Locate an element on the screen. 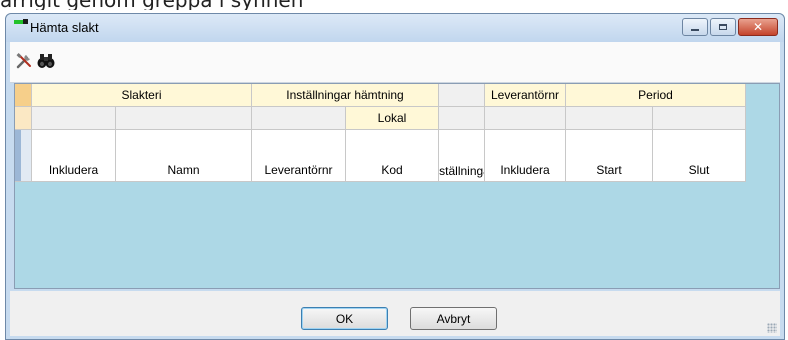 This screenshot has height=340, width=788. window-controls: ✕ is located at coordinates (729, 27).